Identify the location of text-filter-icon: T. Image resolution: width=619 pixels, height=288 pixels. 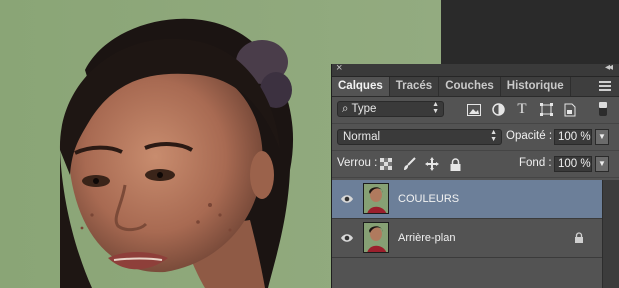
(522, 109).